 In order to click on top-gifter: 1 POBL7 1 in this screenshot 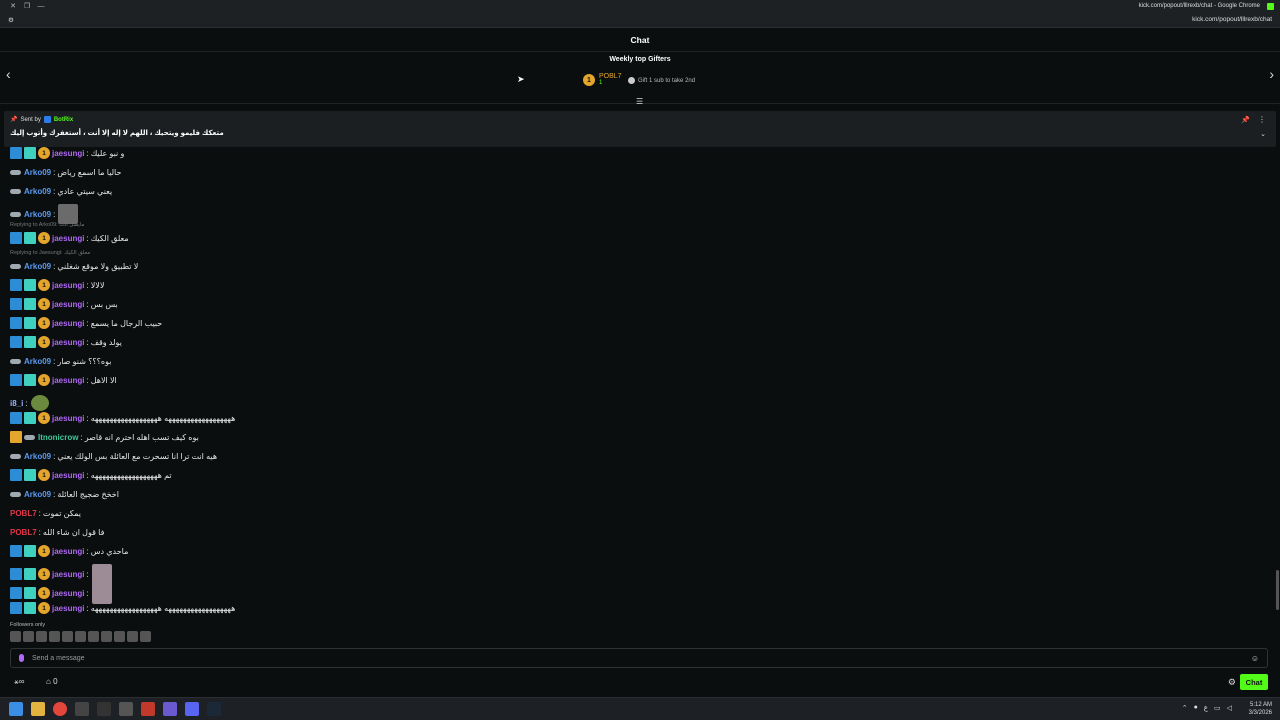, I will do `click(602, 80)`.